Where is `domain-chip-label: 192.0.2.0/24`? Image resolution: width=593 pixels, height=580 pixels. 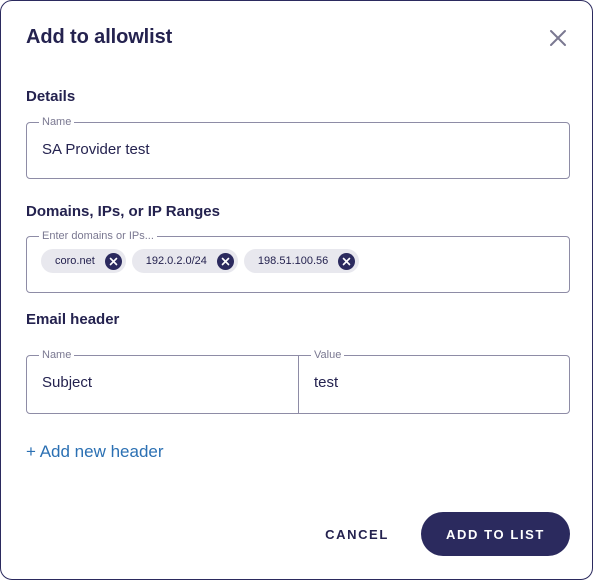 domain-chip-label: 192.0.2.0/24 is located at coordinates (176, 261).